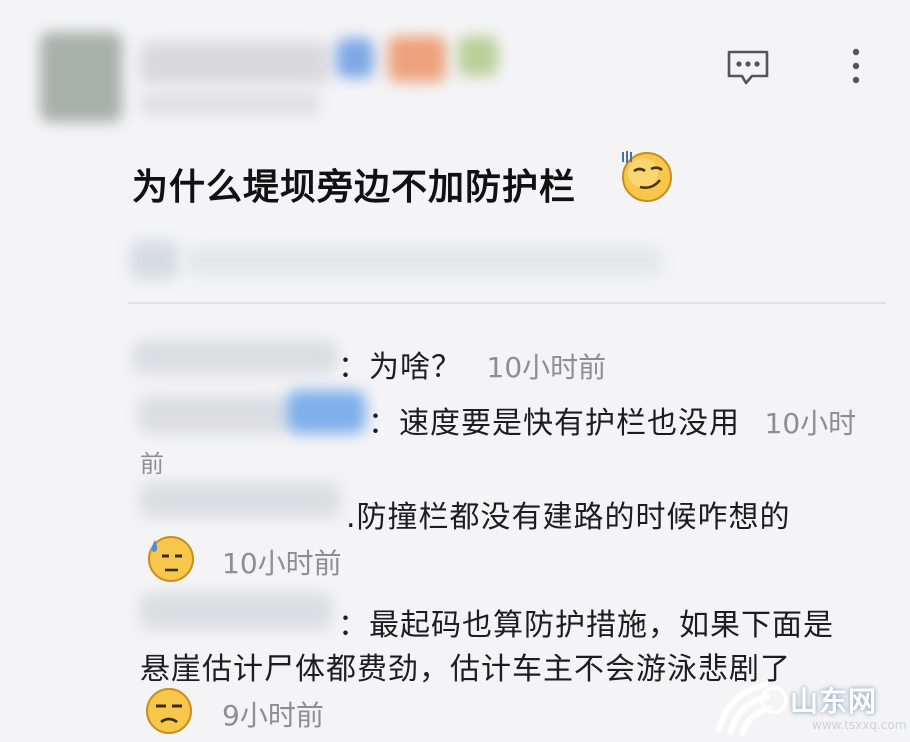 This screenshot has width=910, height=742. I want to click on author-name-redacted, so click(235, 63).